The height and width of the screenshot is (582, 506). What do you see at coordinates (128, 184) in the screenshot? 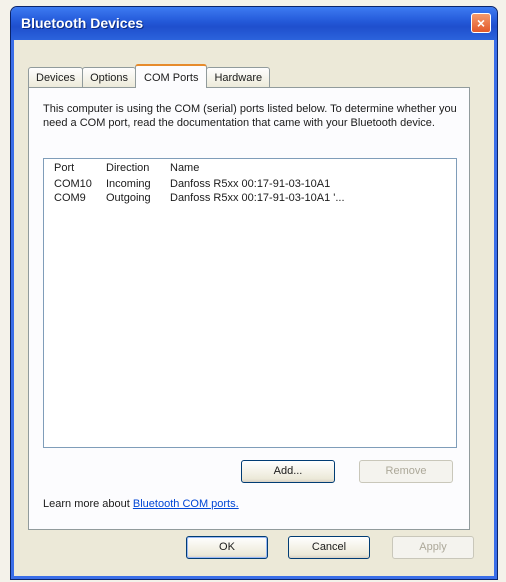
I see `row-direction: Incoming` at bounding box center [128, 184].